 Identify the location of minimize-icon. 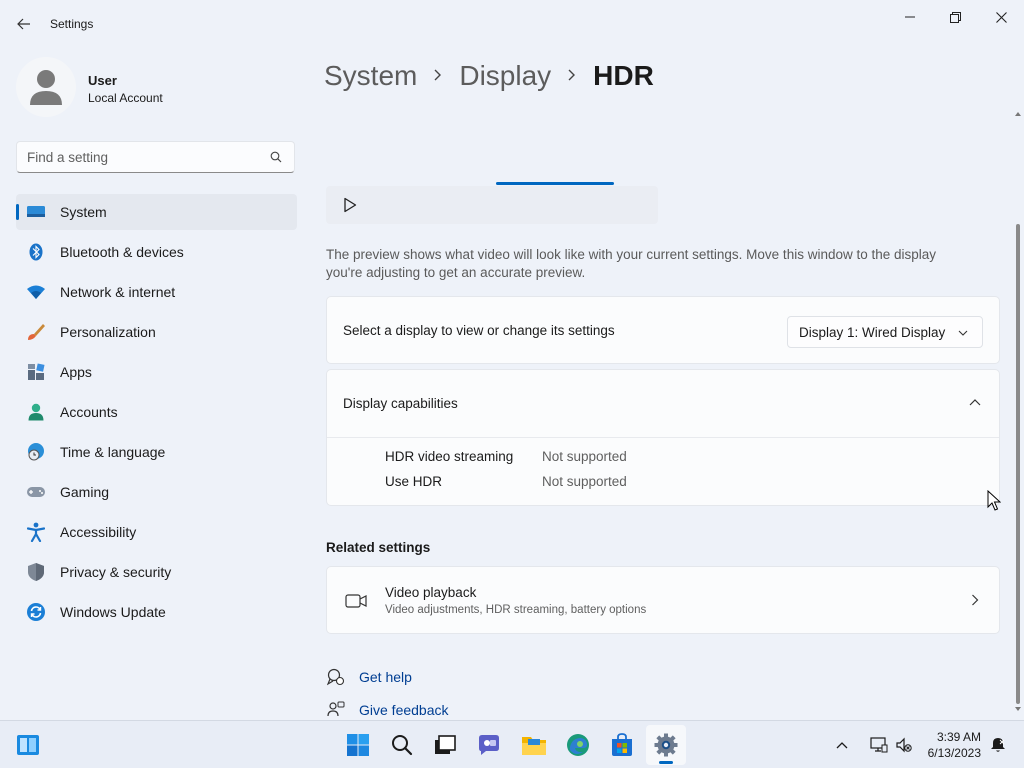
(910, 17).